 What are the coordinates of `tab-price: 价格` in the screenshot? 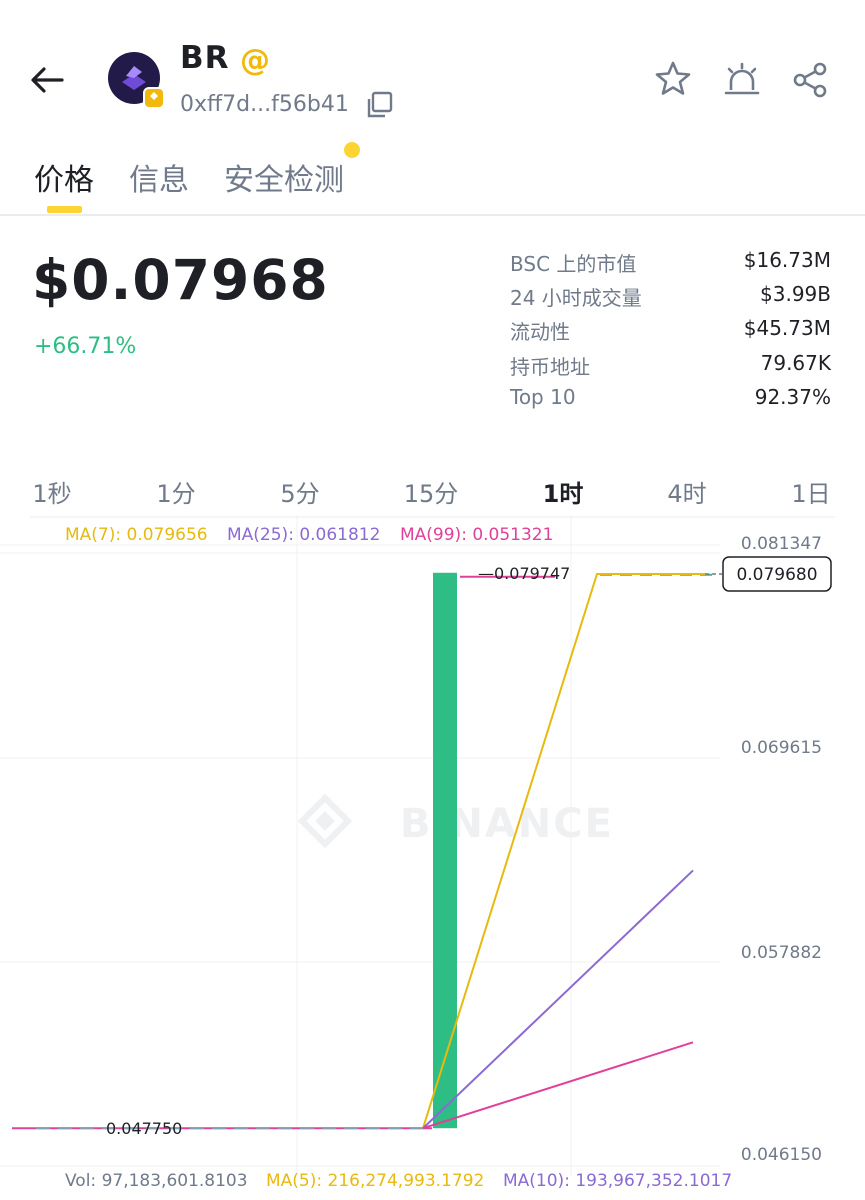 It's located at (64, 177).